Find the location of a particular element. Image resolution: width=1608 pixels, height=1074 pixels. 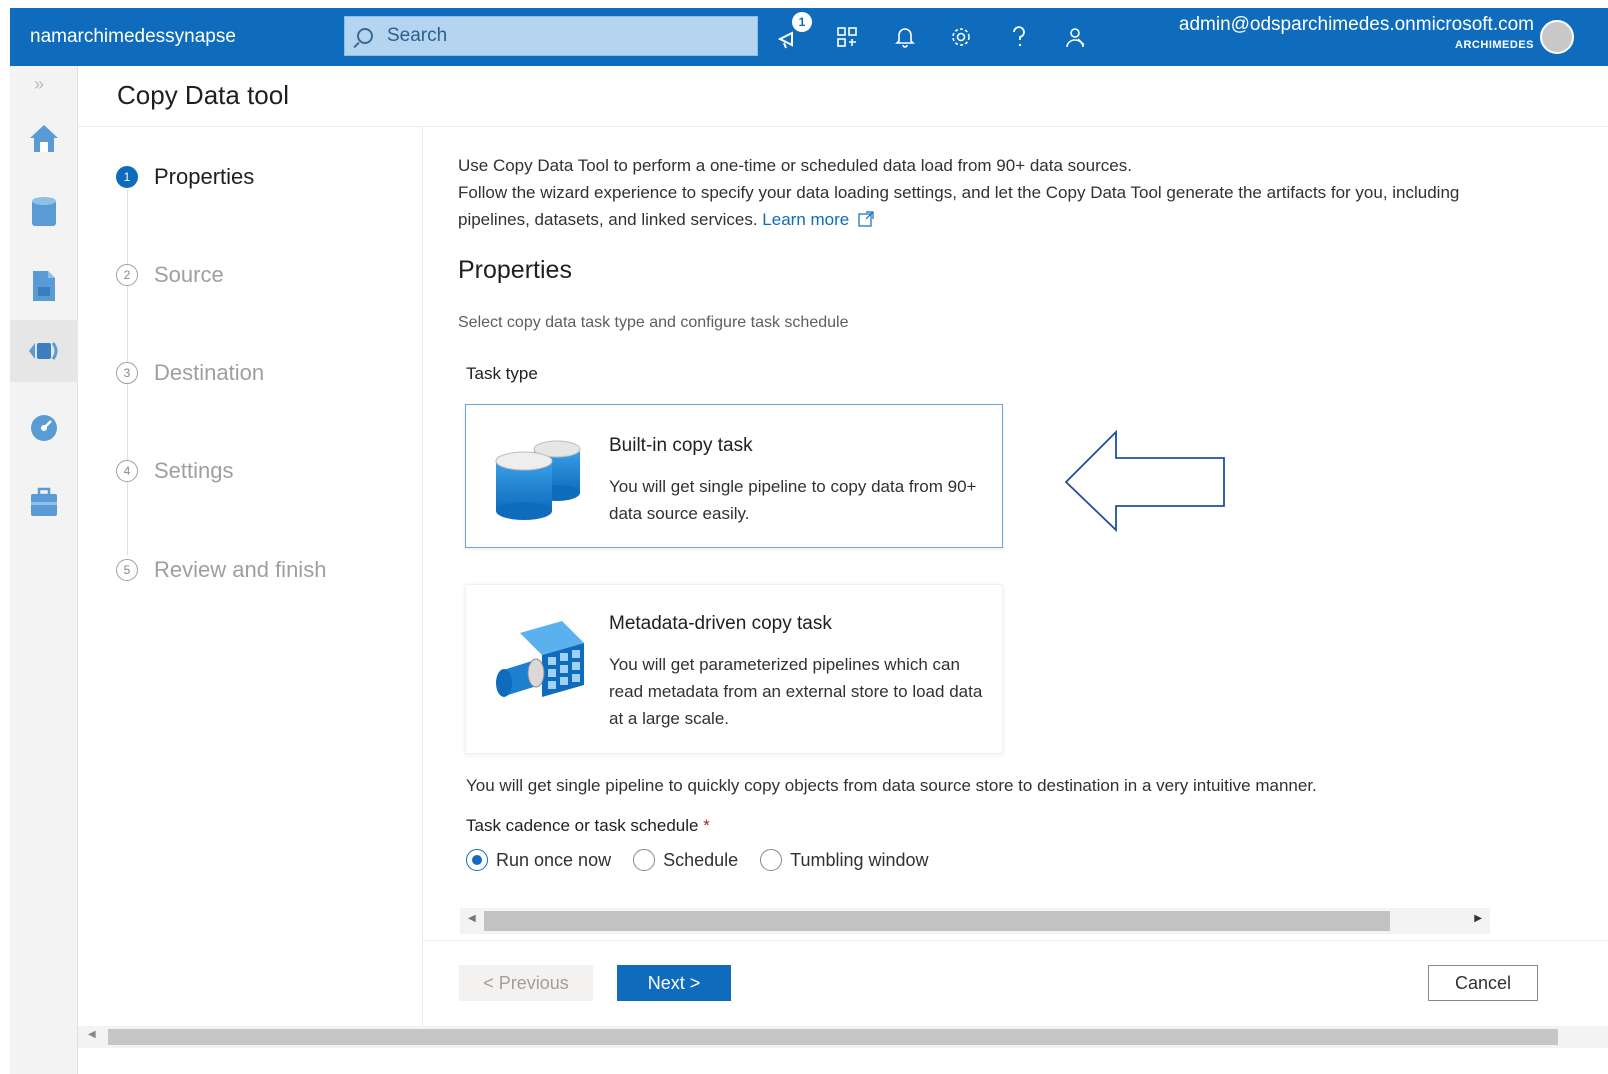

steps-panel-divider is located at coordinates (422, 577).